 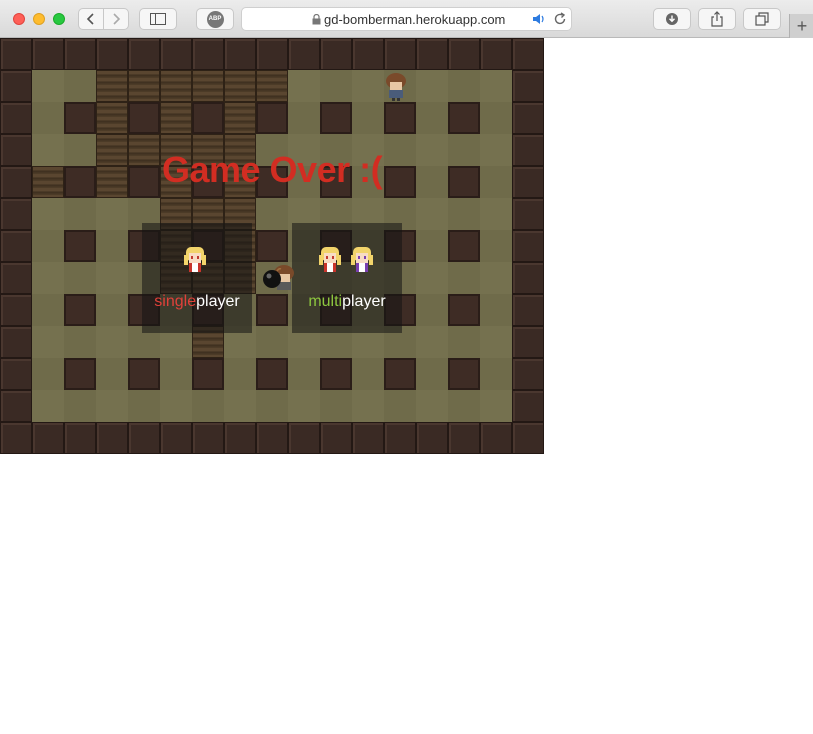 I want to click on forward-button, so click(x=116, y=19).